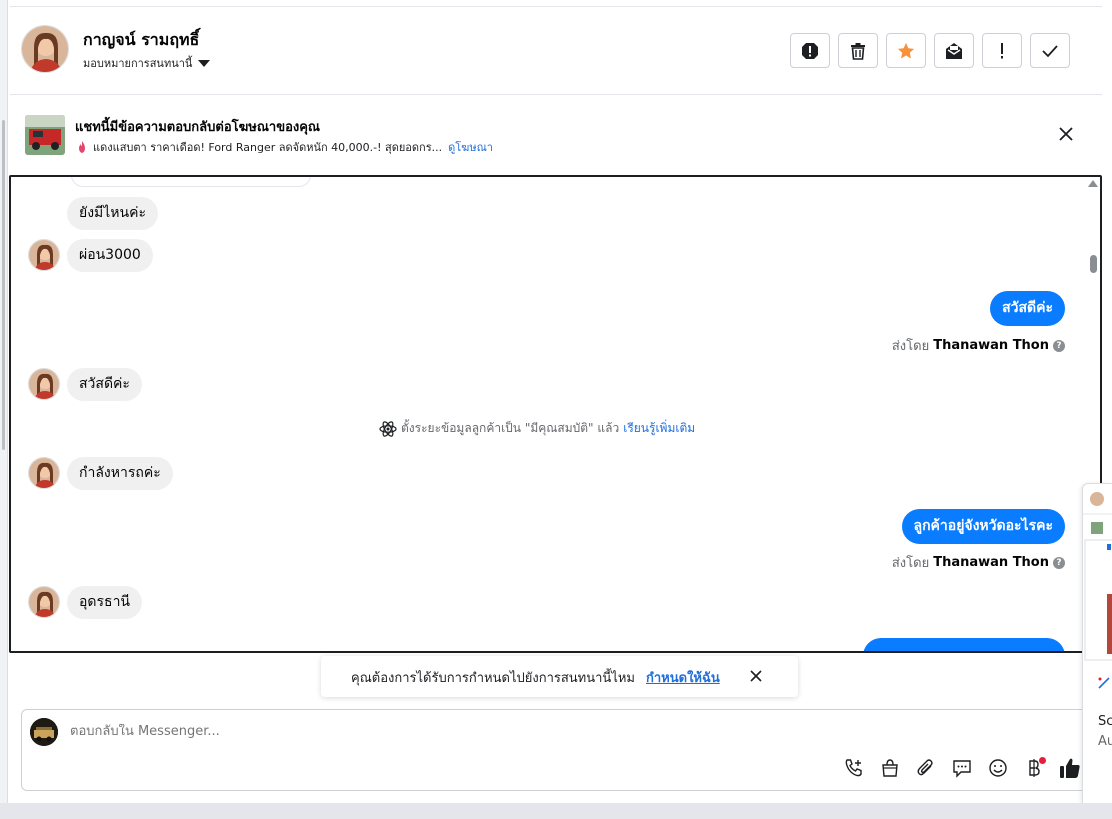 The image size is (1112, 819). Describe the element at coordinates (1104, 683) in the screenshot. I see `link-icon` at that location.